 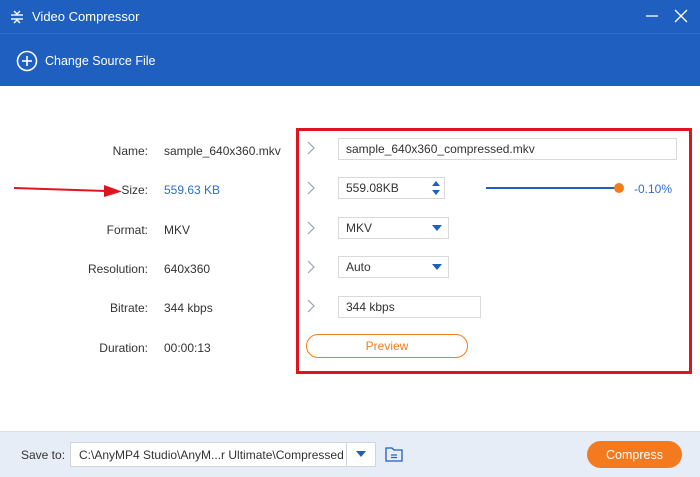 What do you see at coordinates (652, 16) in the screenshot?
I see `minimize-icon` at bounding box center [652, 16].